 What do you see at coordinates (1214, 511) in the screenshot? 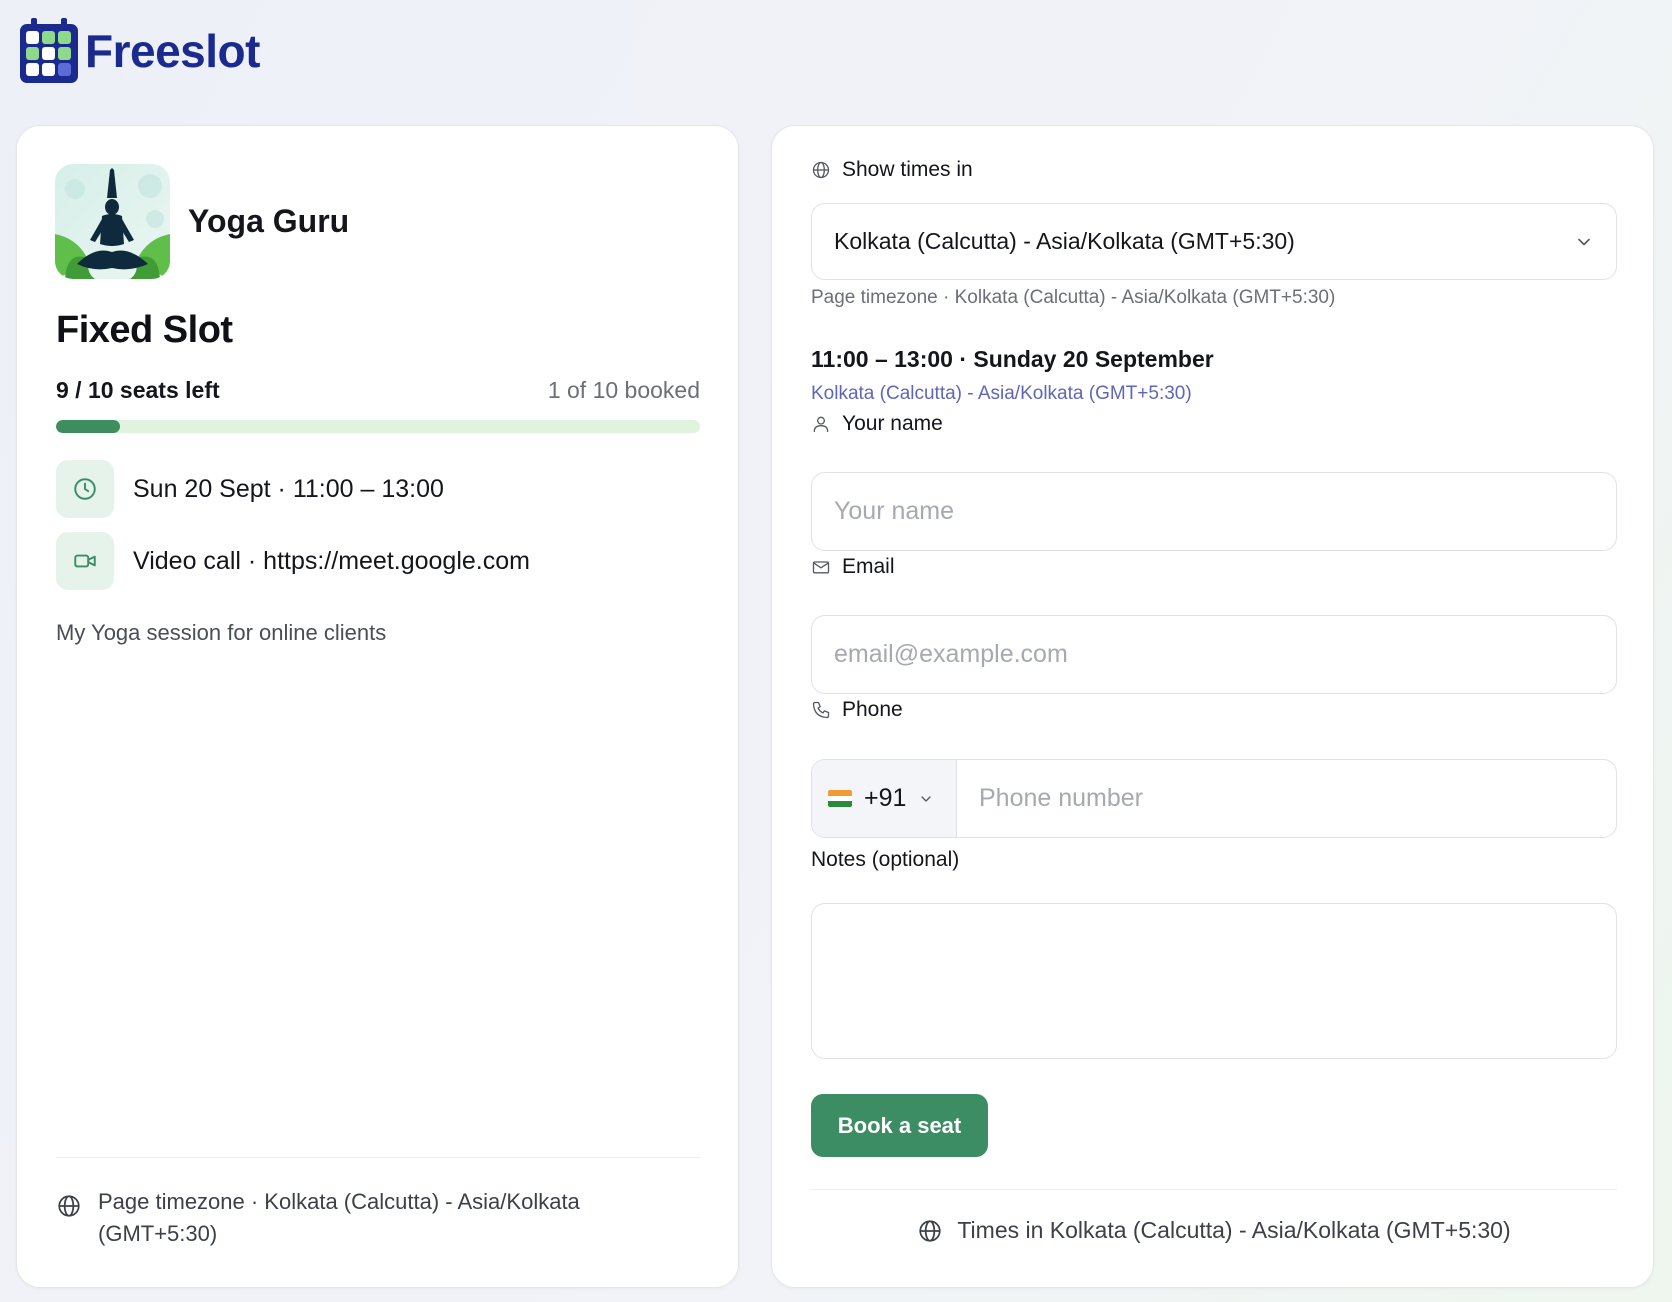
I see `name-input: Your name` at bounding box center [1214, 511].